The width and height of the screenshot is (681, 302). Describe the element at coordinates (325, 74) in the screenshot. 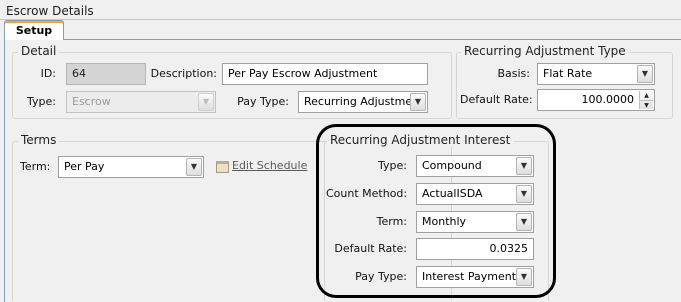

I see `description-input: Per Pay Escrow Adjustment` at that location.